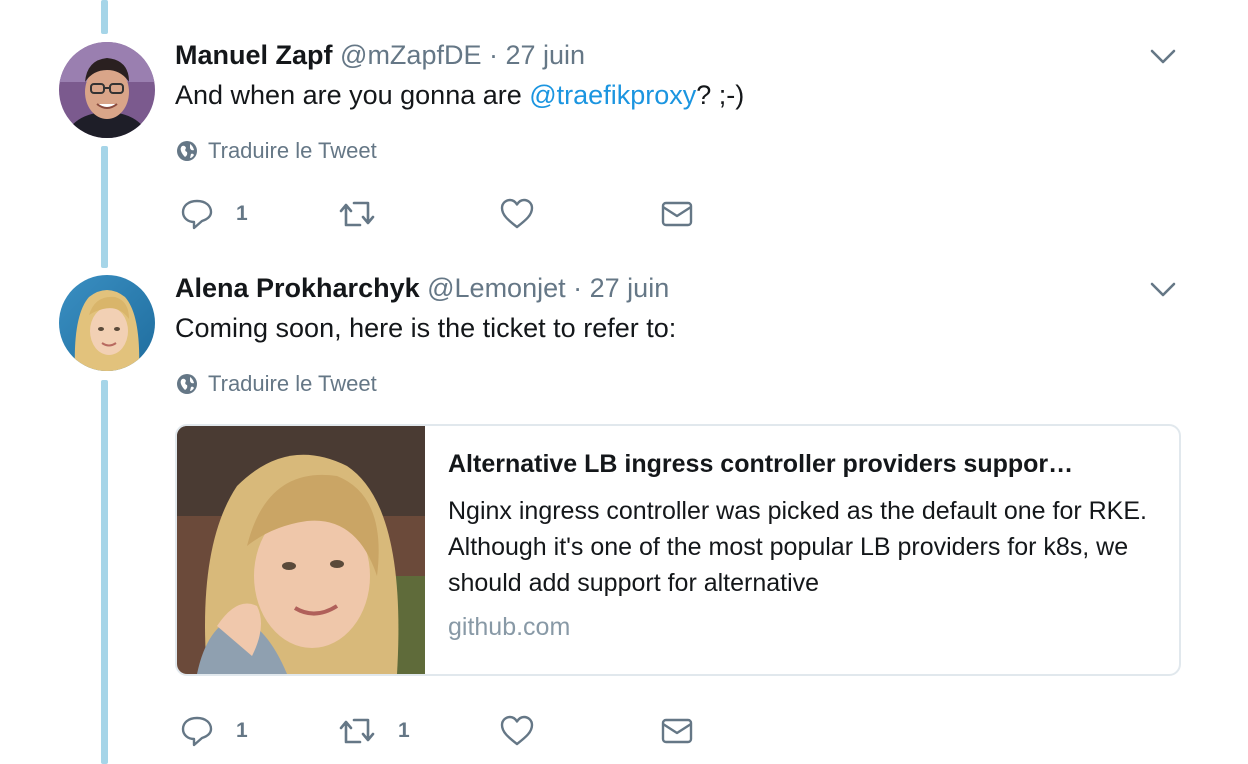 This screenshot has width=1248, height=764. Describe the element at coordinates (301, 550) in the screenshot. I see `card-thumbnail` at that location.